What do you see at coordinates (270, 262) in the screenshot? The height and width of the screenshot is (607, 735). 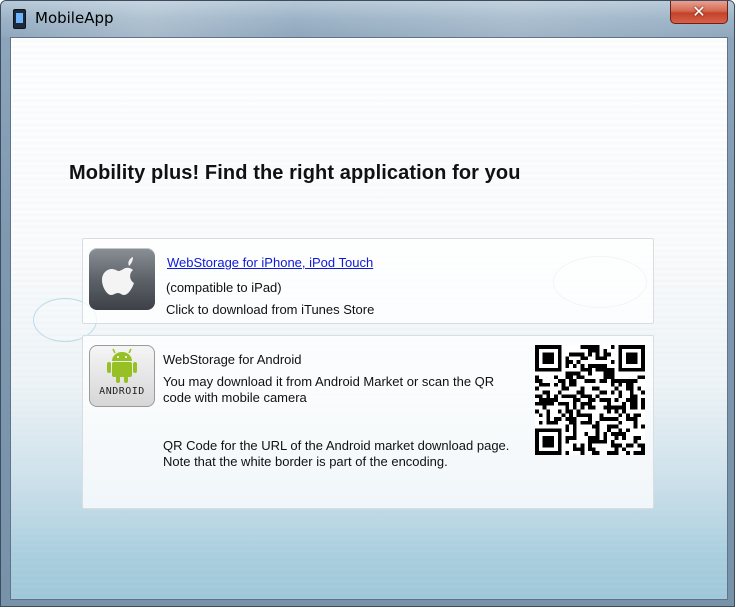 I see `iphone-download-link: WebStorage for iPhone, iPod Touch` at bounding box center [270, 262].